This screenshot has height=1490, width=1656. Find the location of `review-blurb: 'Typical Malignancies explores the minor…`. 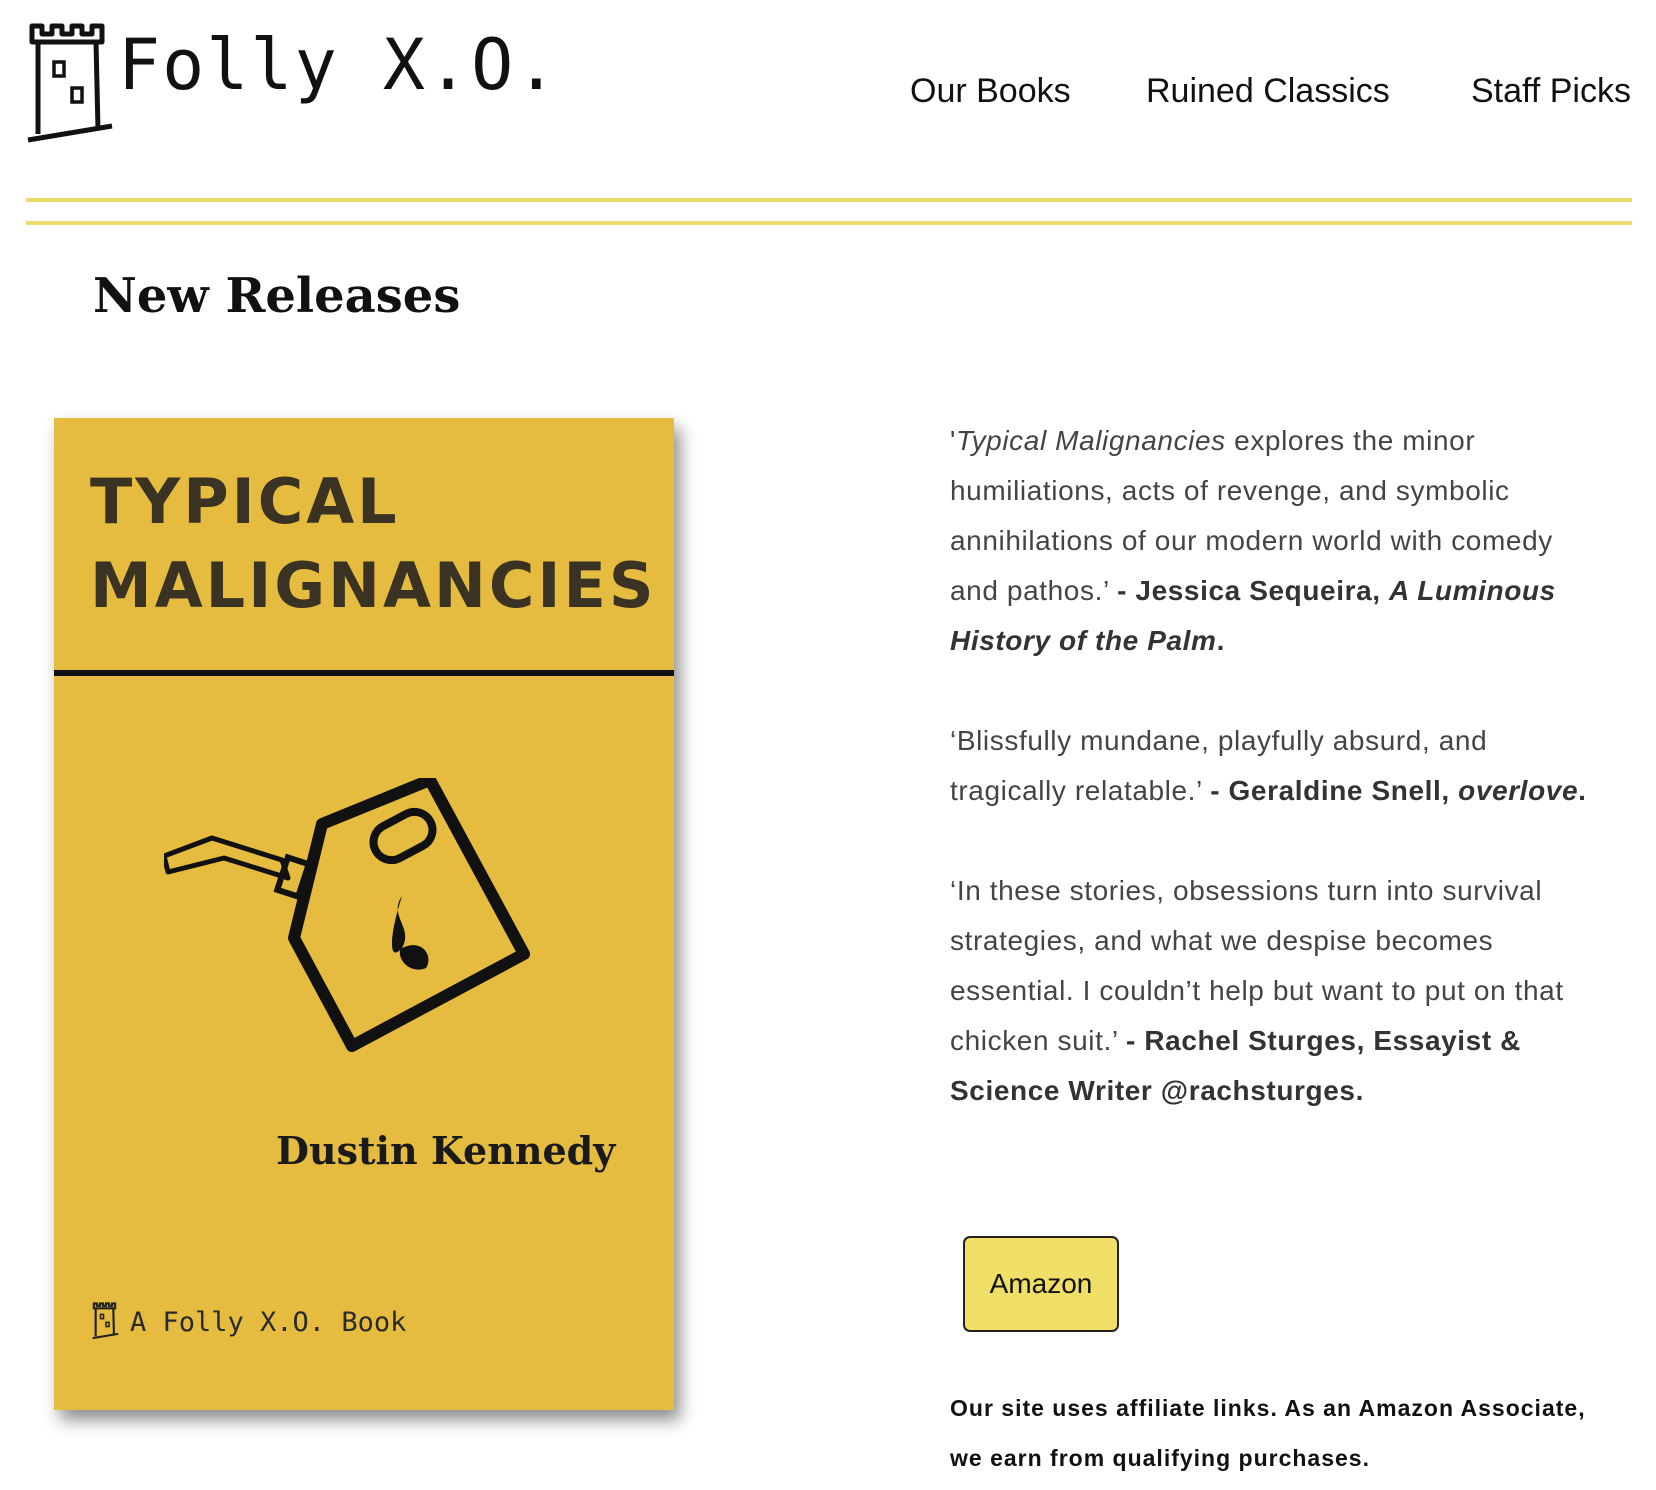

review-blurb: 'Typical Malignancies explores the minor… is located at coordinates (1270, 541).